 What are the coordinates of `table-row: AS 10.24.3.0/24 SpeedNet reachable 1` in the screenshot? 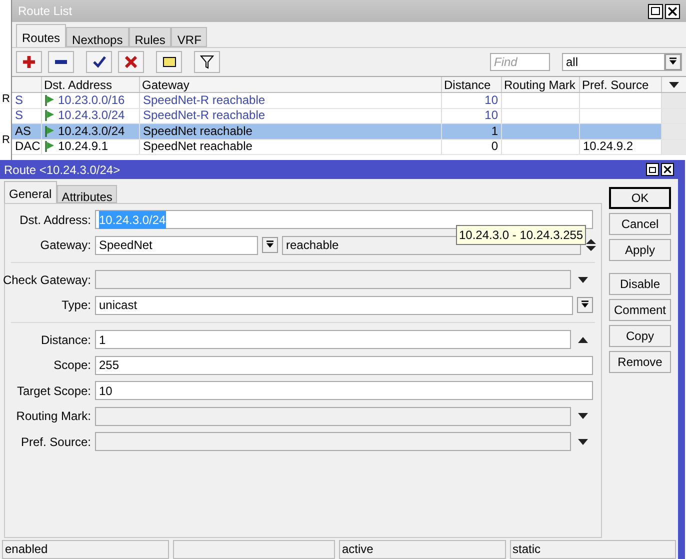 It's located at (349, 132).